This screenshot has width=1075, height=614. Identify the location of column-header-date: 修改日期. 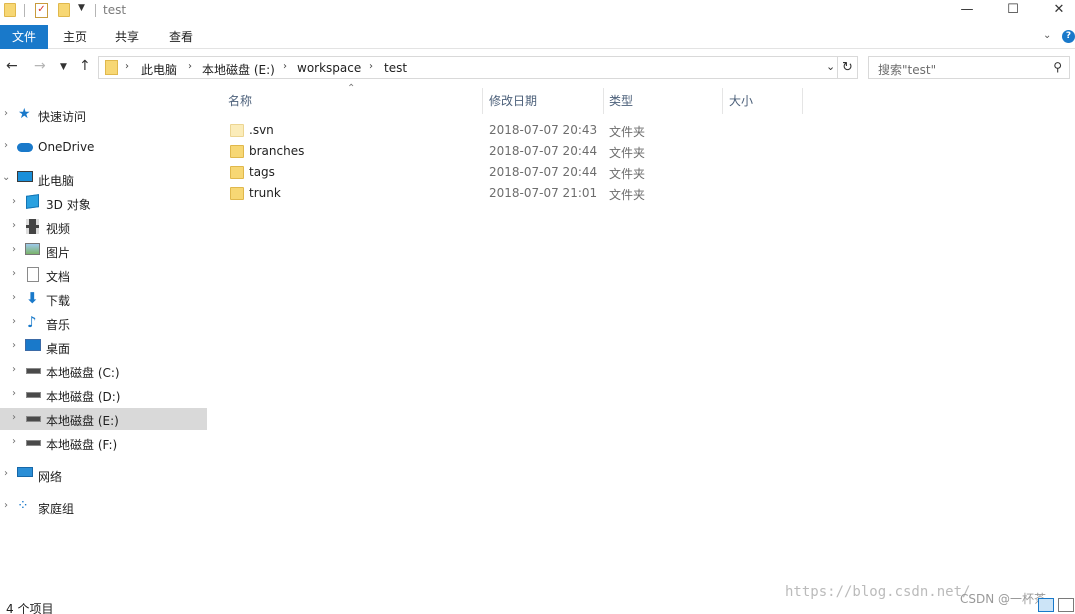
(544, 102).